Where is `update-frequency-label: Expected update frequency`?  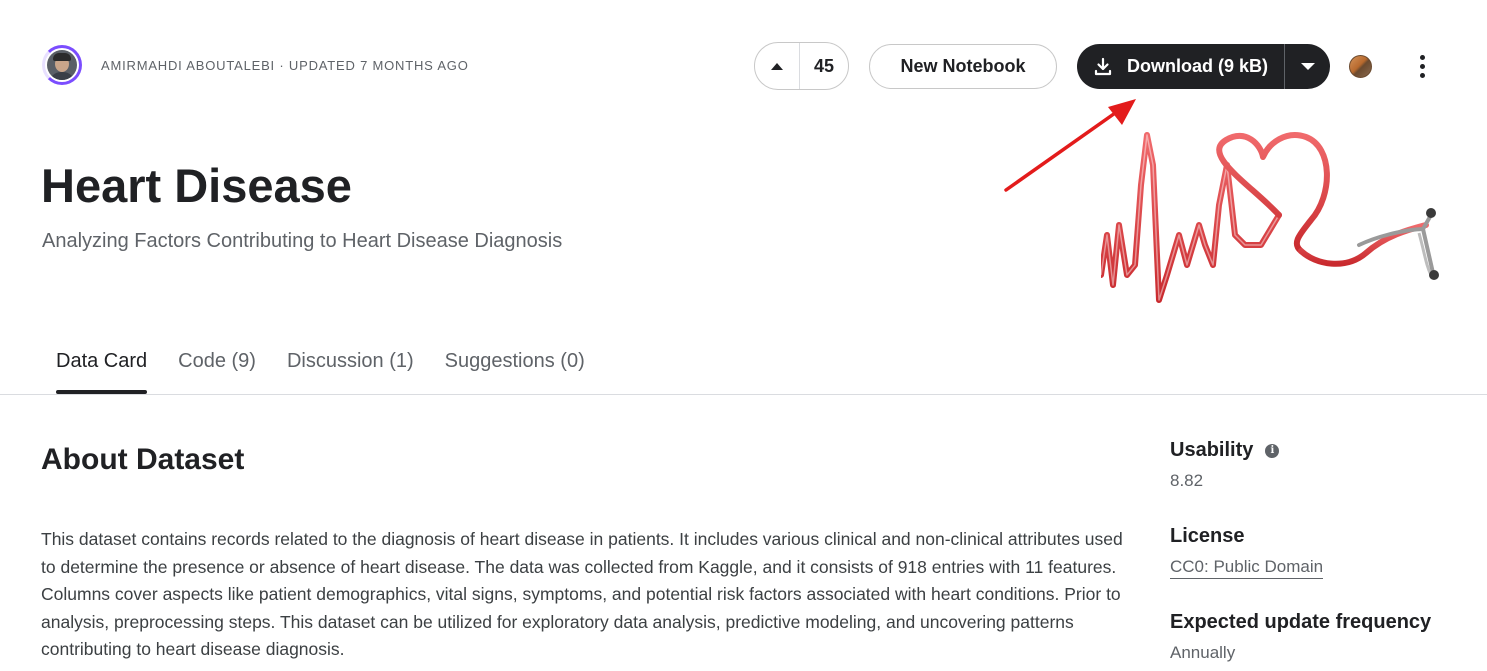 update-frequency-label: Expected update frequency is located at coordinates (1301, 622).